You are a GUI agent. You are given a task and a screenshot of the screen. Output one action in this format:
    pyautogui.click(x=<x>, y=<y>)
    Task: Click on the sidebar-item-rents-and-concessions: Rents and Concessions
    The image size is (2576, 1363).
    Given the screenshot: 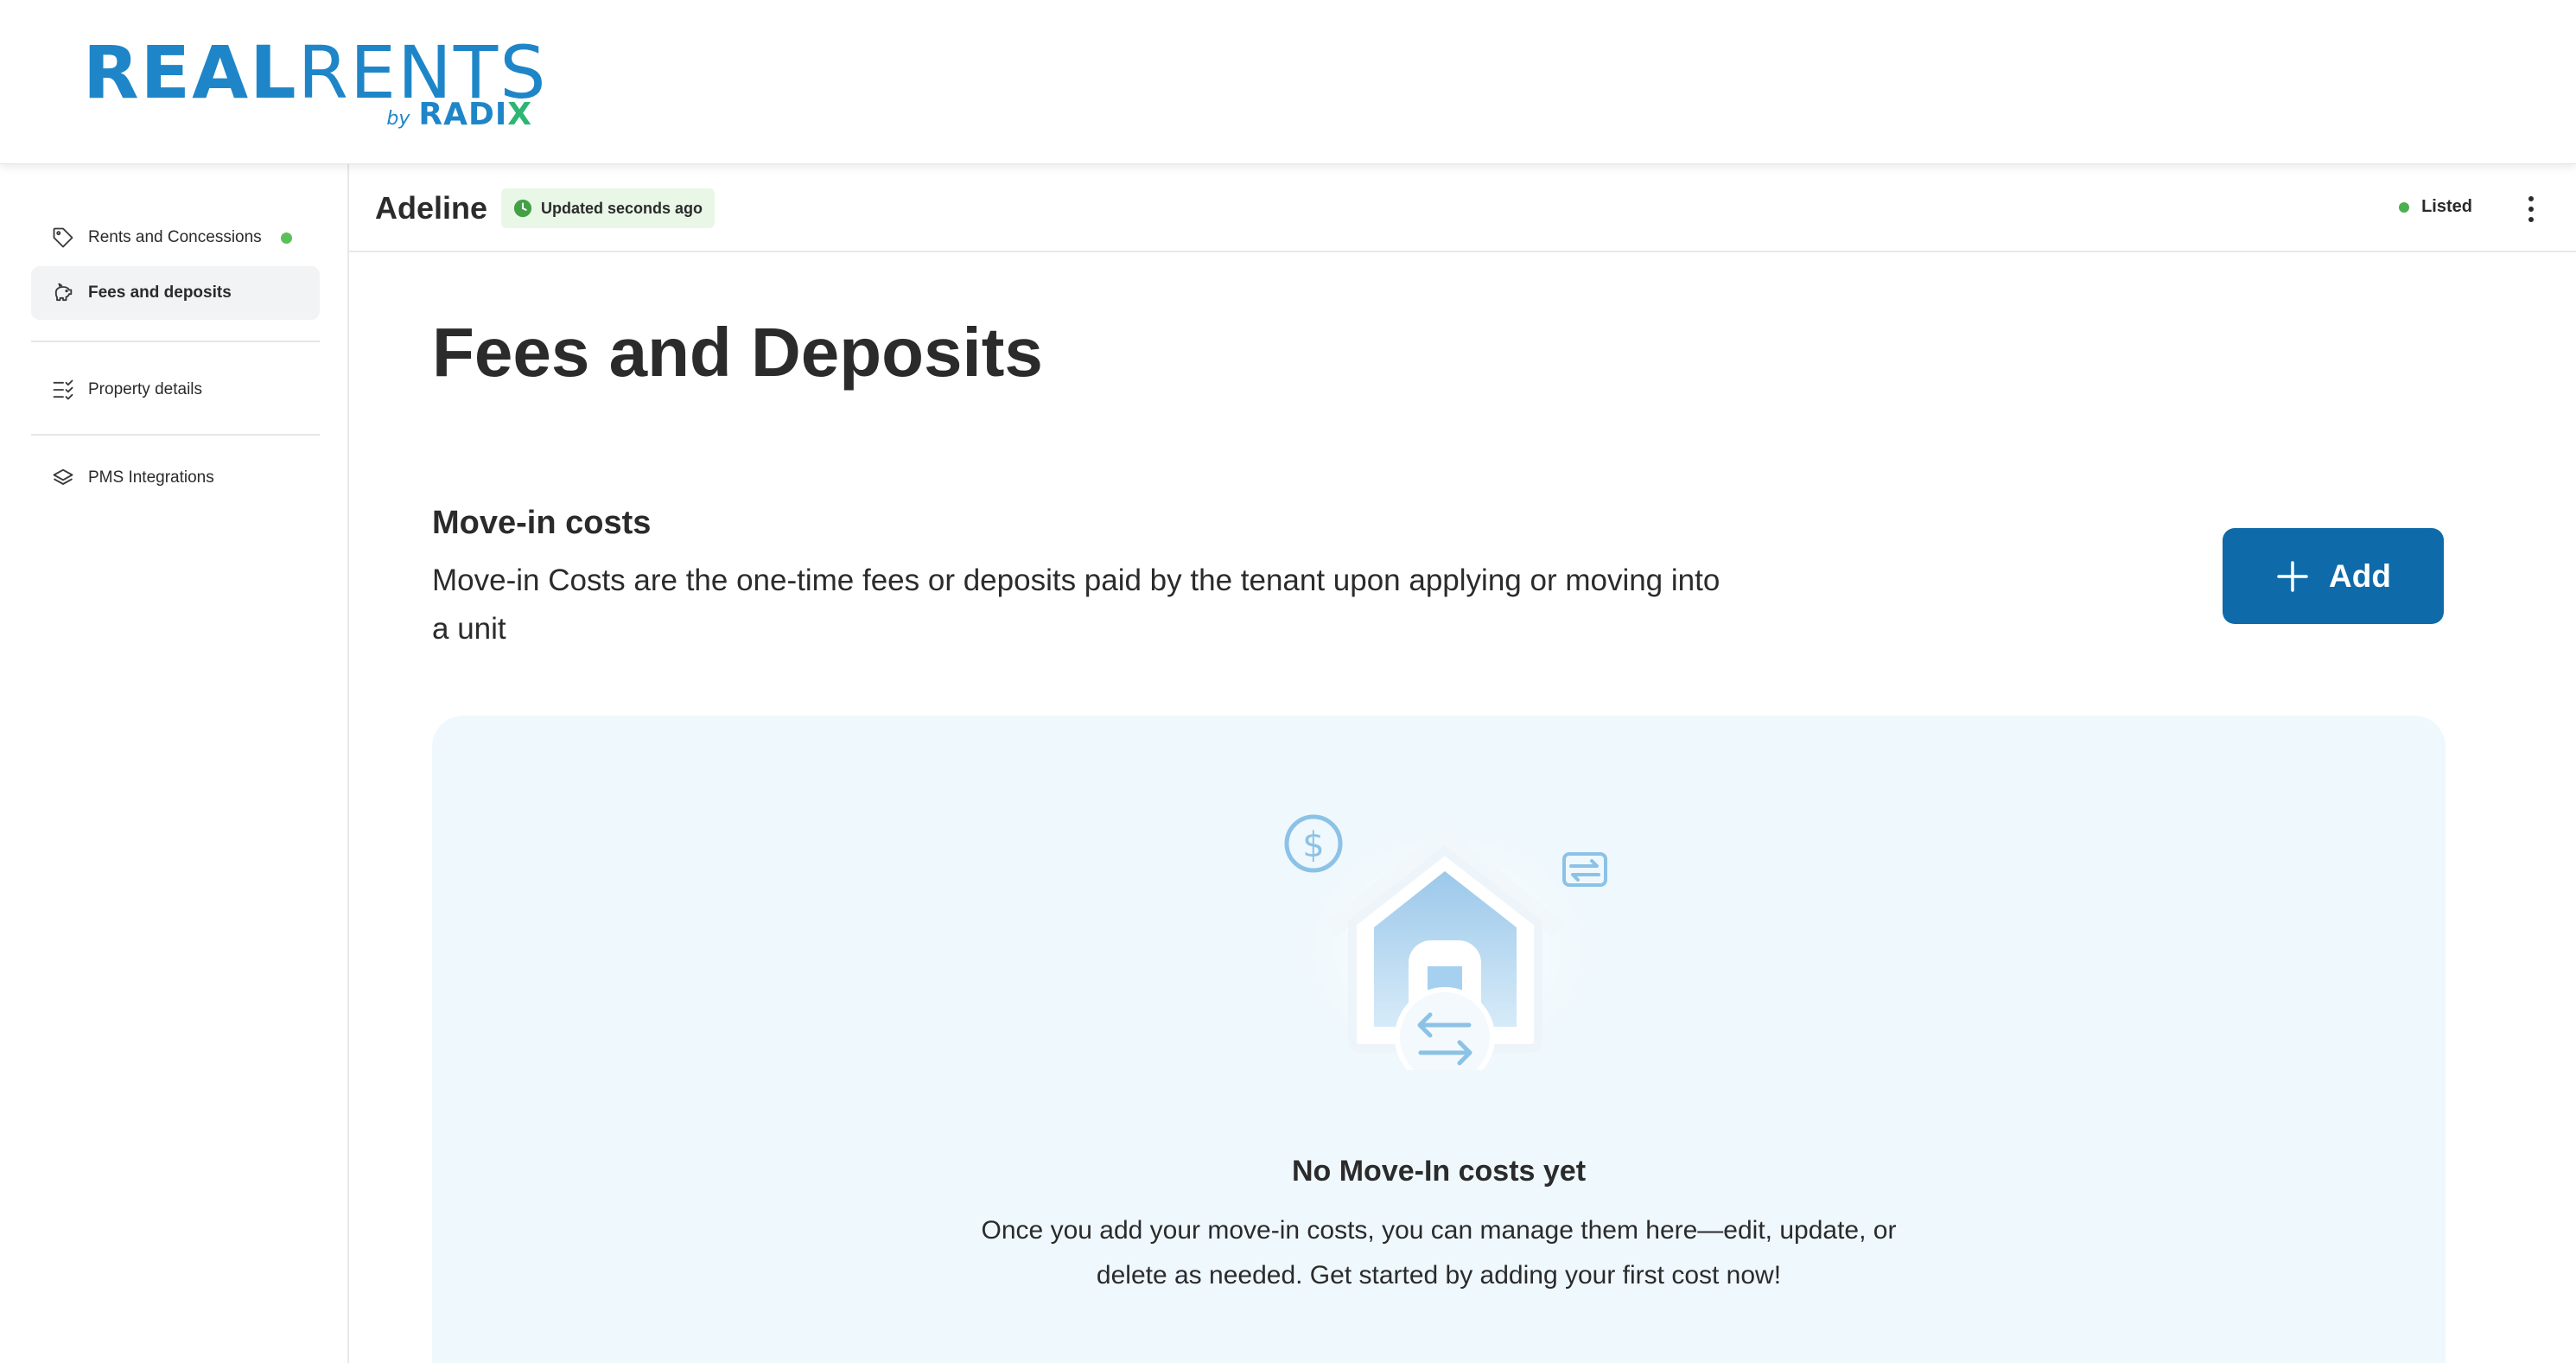 What is the action you would take?
    pyautogui.click(x=176, y=238)
    